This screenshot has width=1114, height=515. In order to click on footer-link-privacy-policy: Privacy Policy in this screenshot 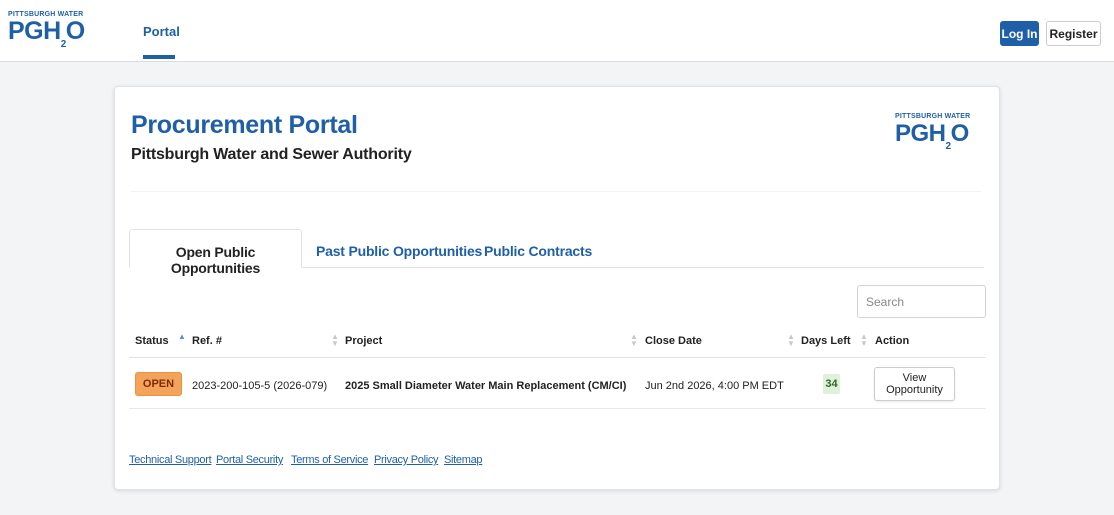, I will do `click(406, 460)`.